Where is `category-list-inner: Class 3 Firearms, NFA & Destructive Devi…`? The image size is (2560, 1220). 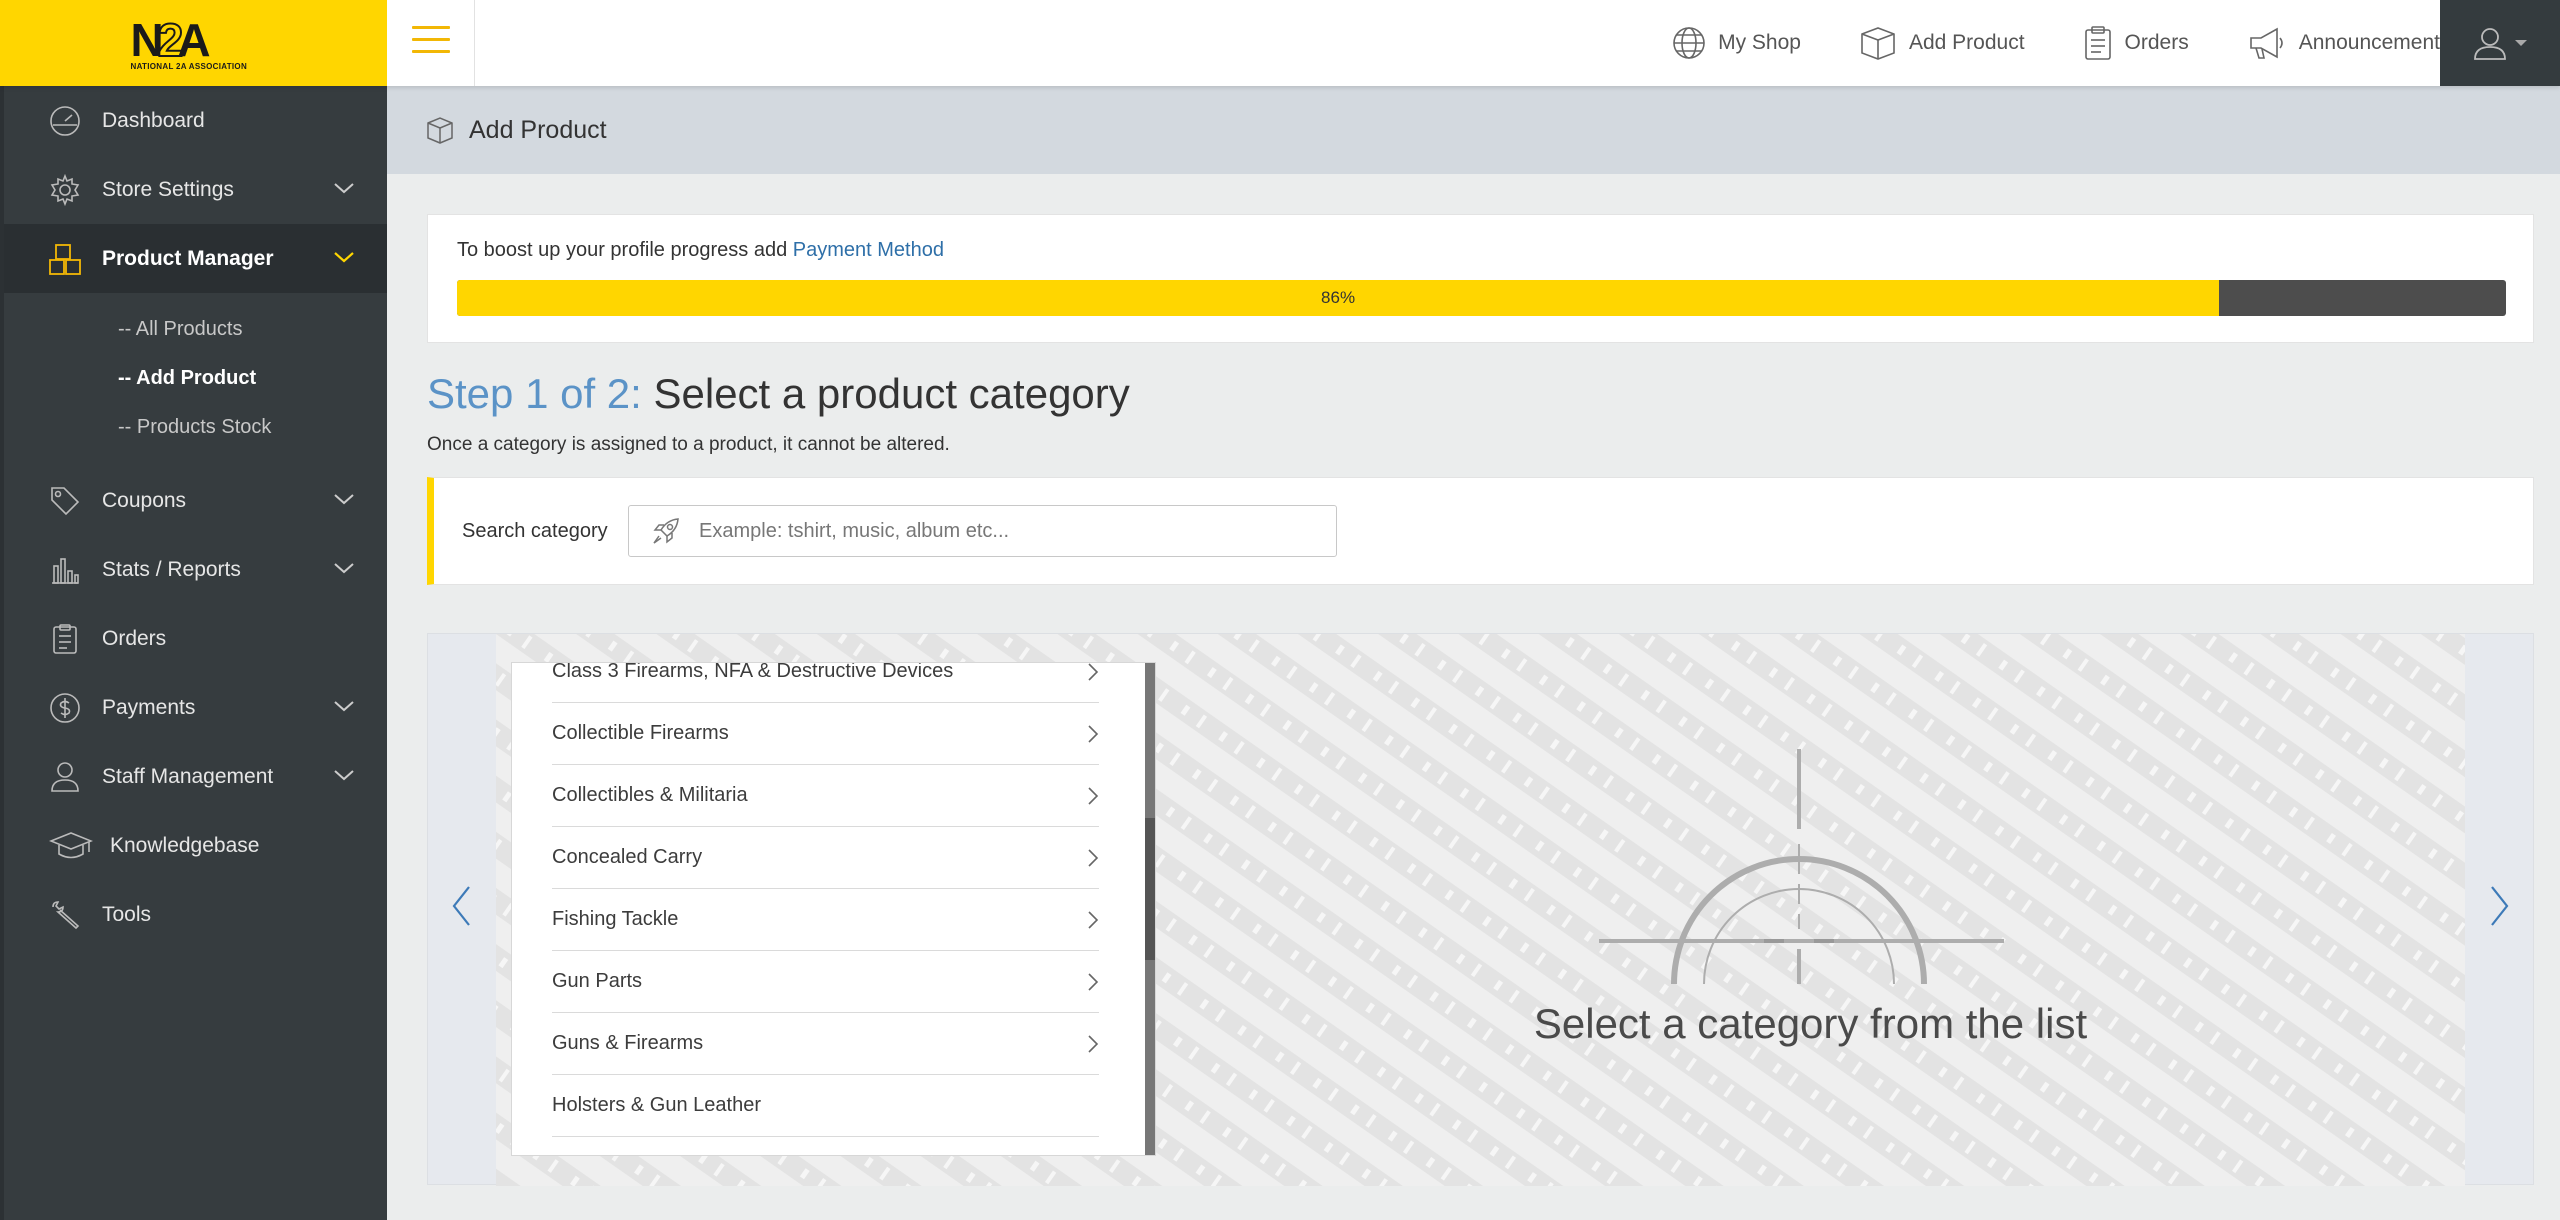
category-list-inner: Class 3 Firearms, NFA & Destructive Devi… is located at coordinates (825, 908).